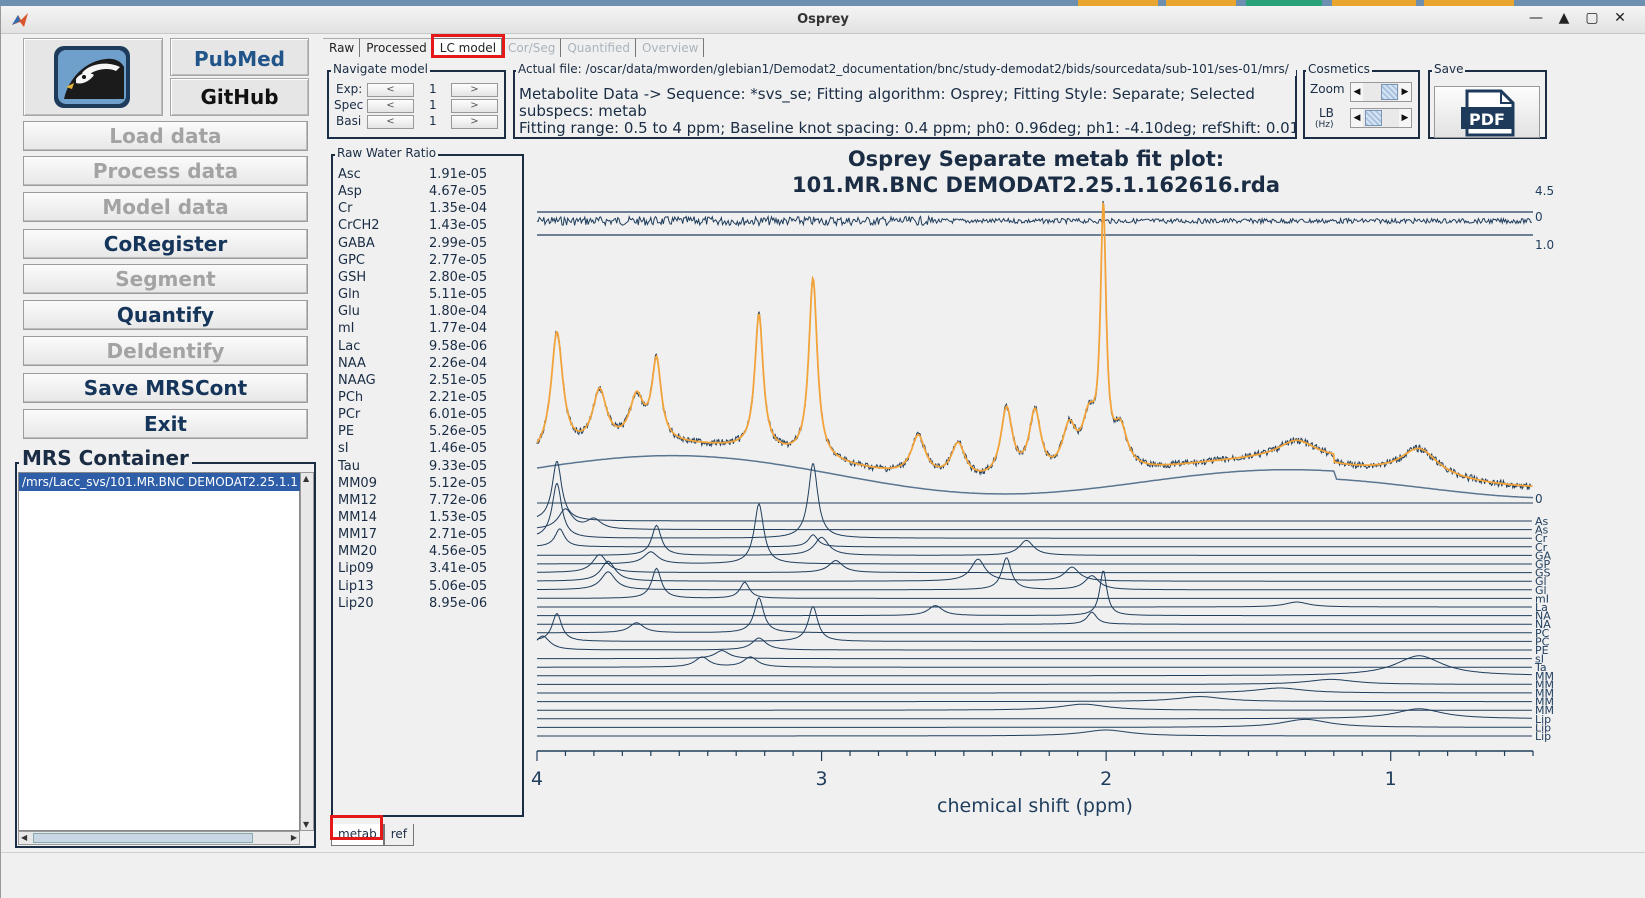 Image resolution: width=1645 pixels, height=898 pixels. What do you see at coordinates (396, 47) in the screenshot?
I see `tab-processed: Processed` at bounding box center [396, 47].